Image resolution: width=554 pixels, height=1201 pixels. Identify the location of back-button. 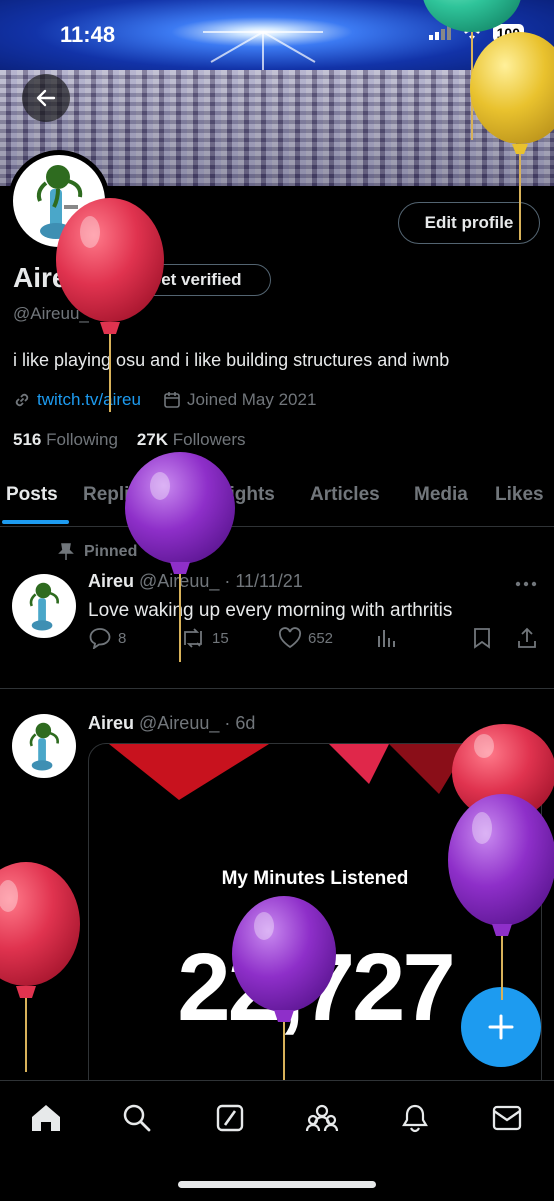
(46, 98).